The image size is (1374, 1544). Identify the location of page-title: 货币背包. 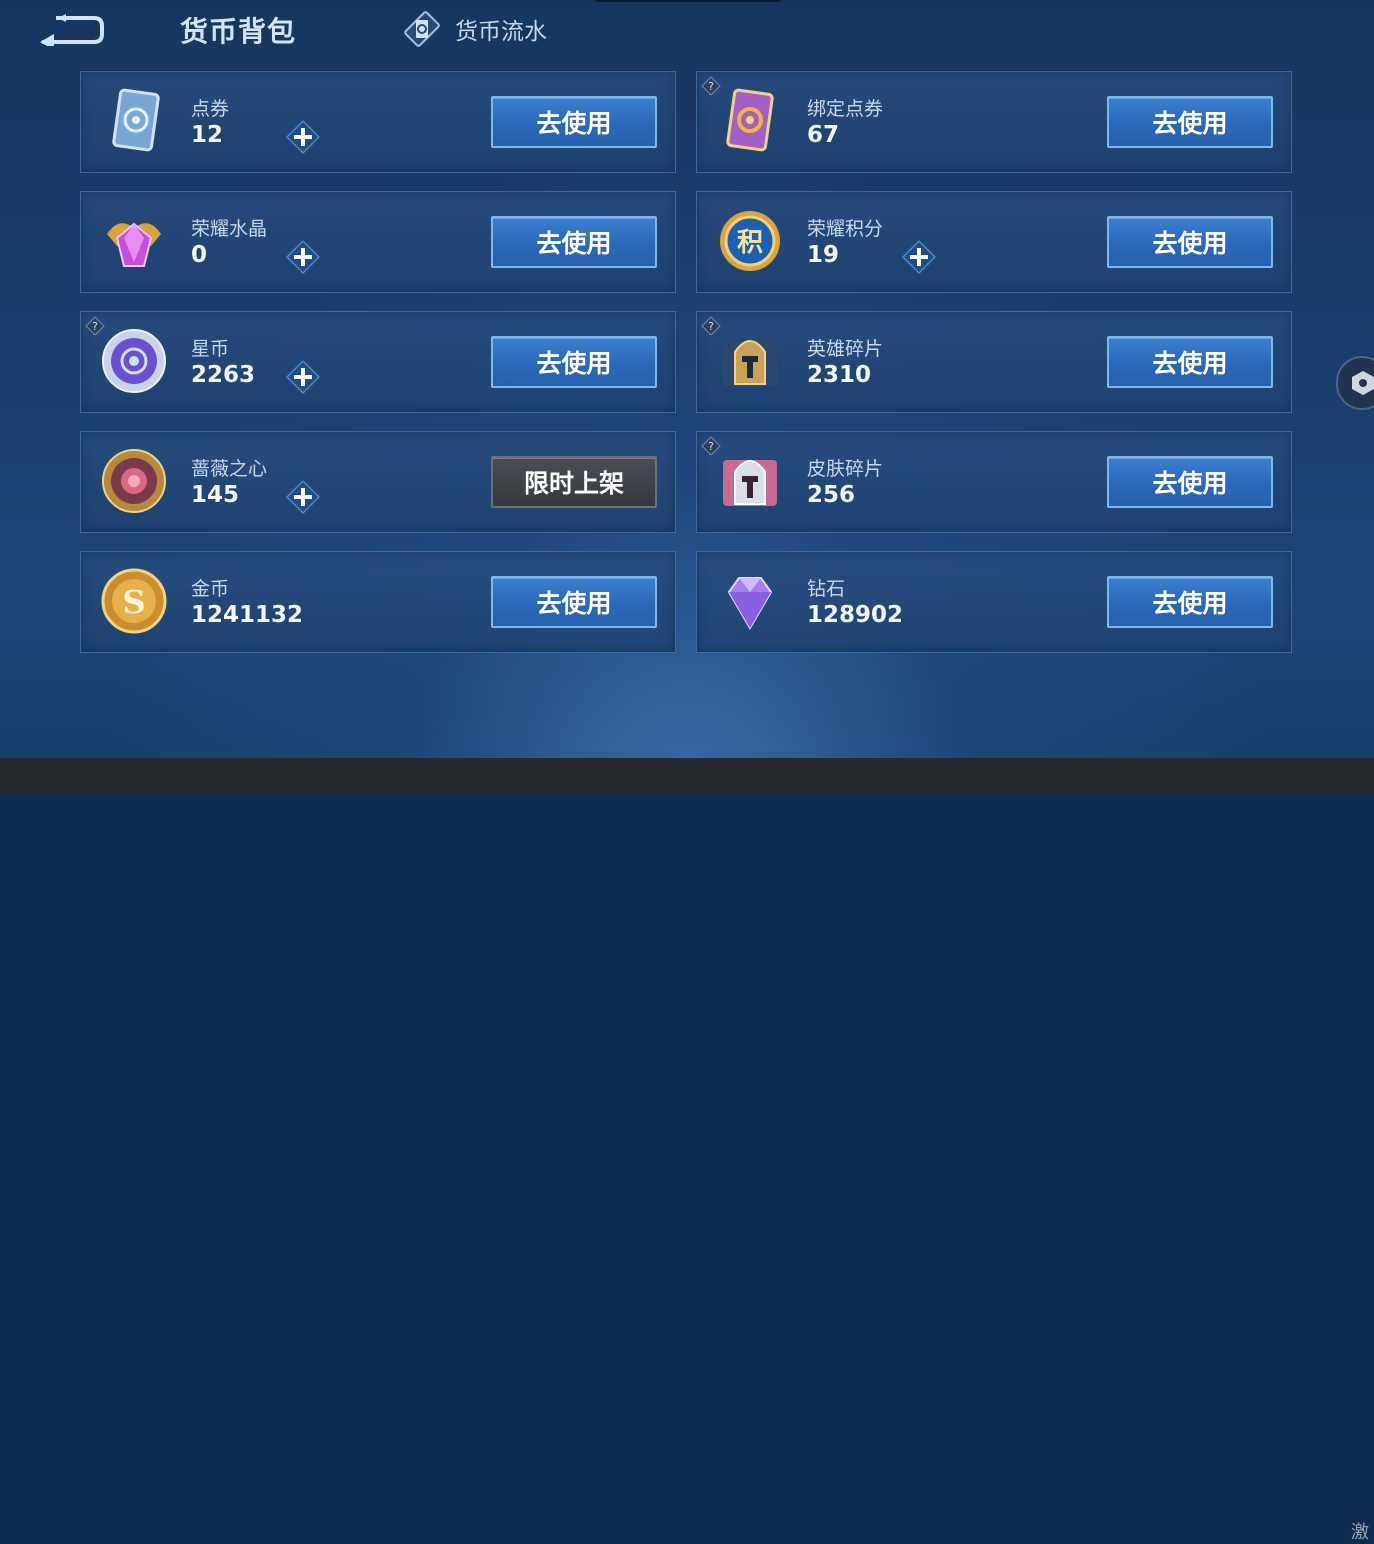
(238, 31).